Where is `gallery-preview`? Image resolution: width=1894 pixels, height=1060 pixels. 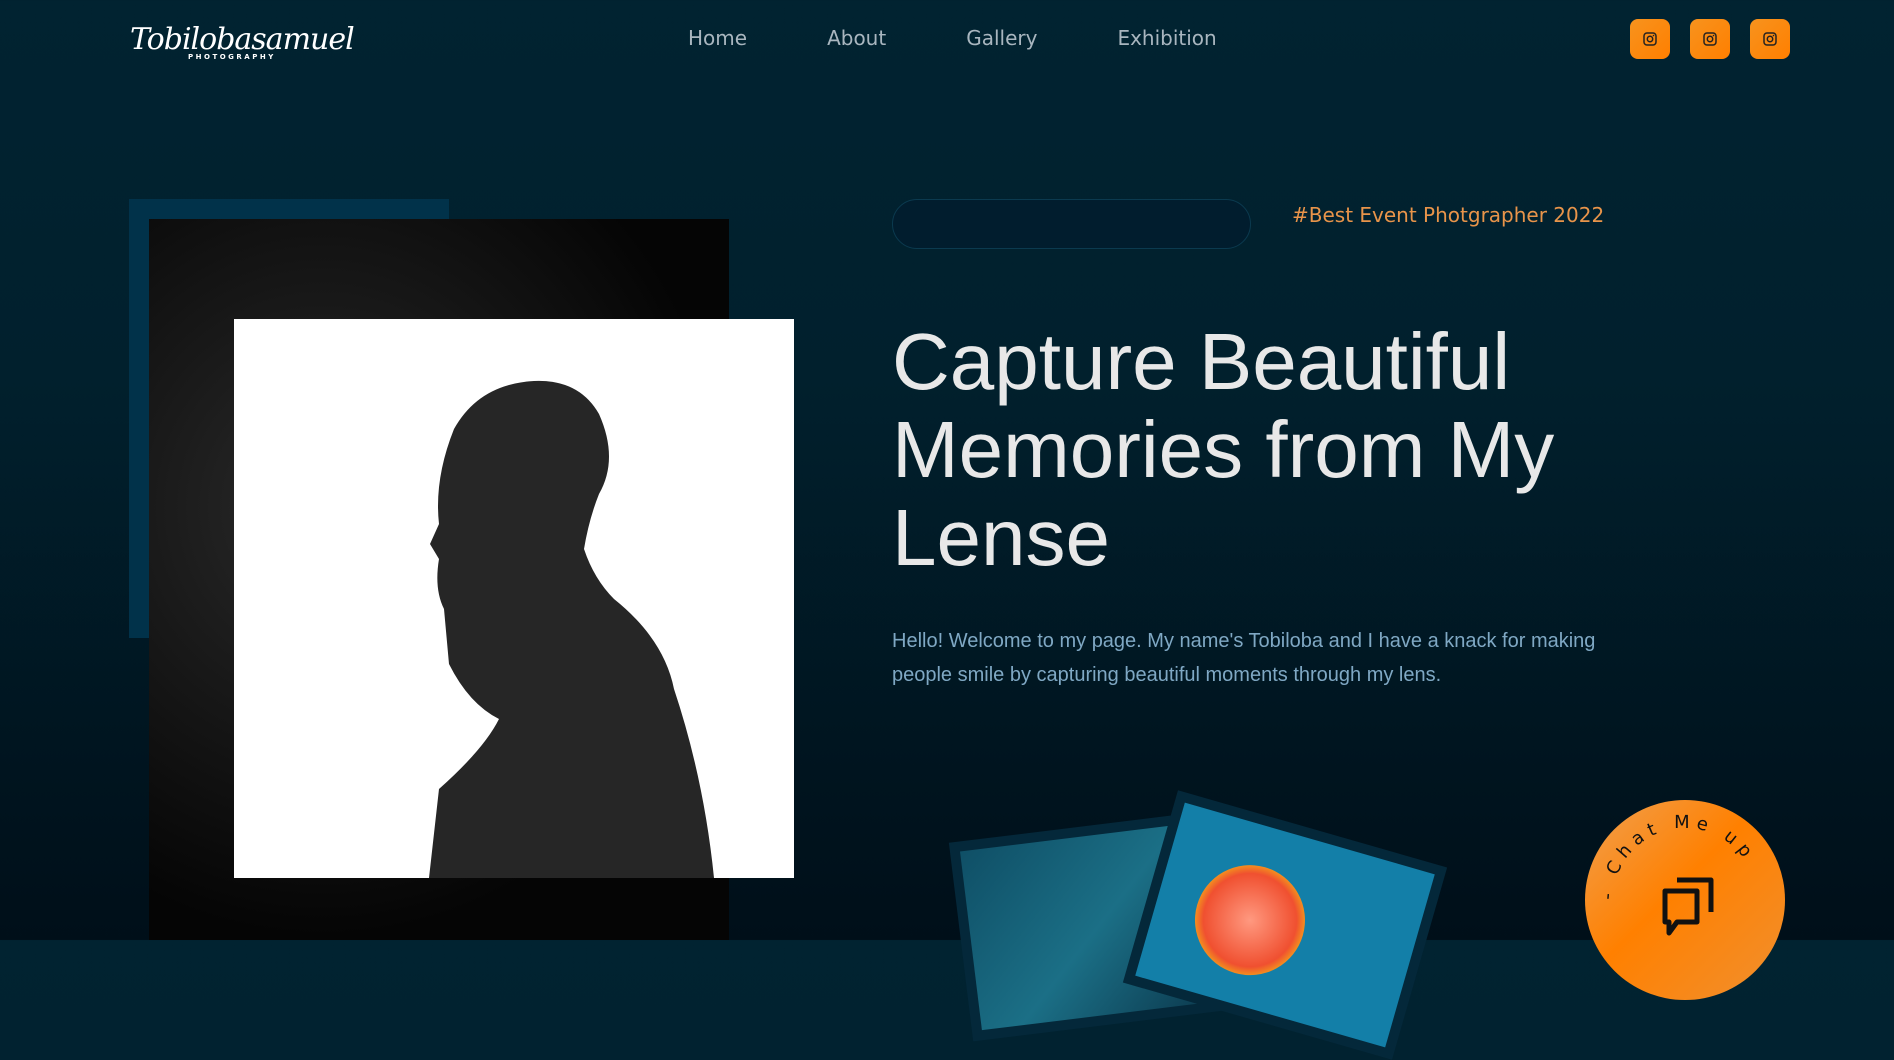
gallery-preview is located at coordinates (1199, 922).